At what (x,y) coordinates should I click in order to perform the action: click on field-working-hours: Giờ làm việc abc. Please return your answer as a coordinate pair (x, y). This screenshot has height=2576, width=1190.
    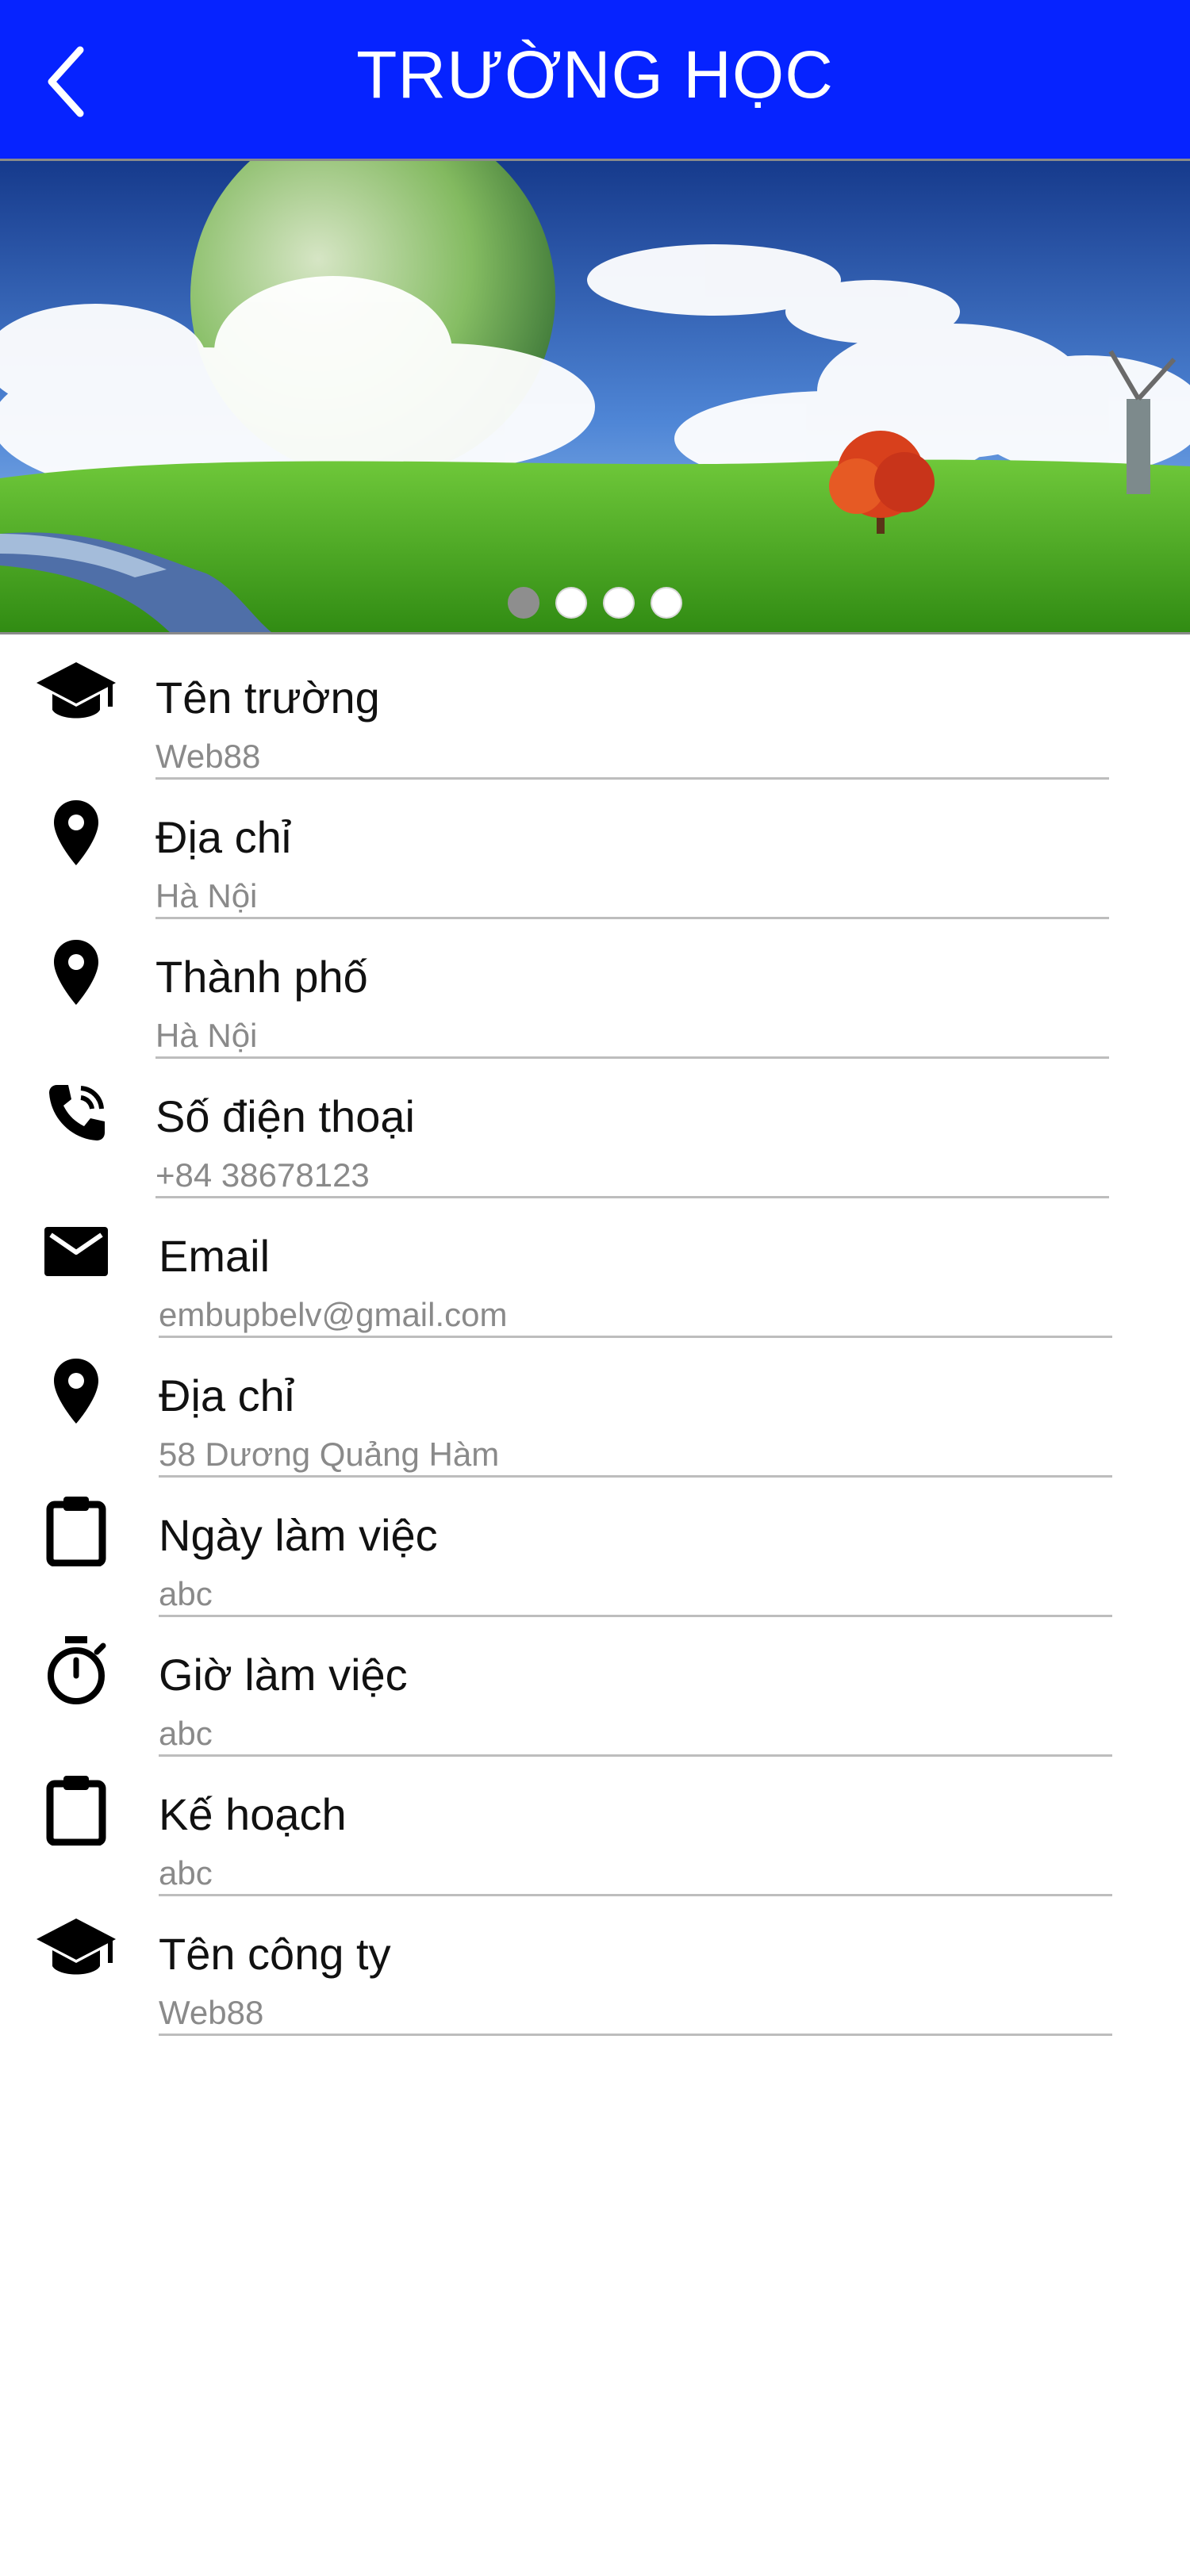
    Looking at the image, I should click on (595, 1689).